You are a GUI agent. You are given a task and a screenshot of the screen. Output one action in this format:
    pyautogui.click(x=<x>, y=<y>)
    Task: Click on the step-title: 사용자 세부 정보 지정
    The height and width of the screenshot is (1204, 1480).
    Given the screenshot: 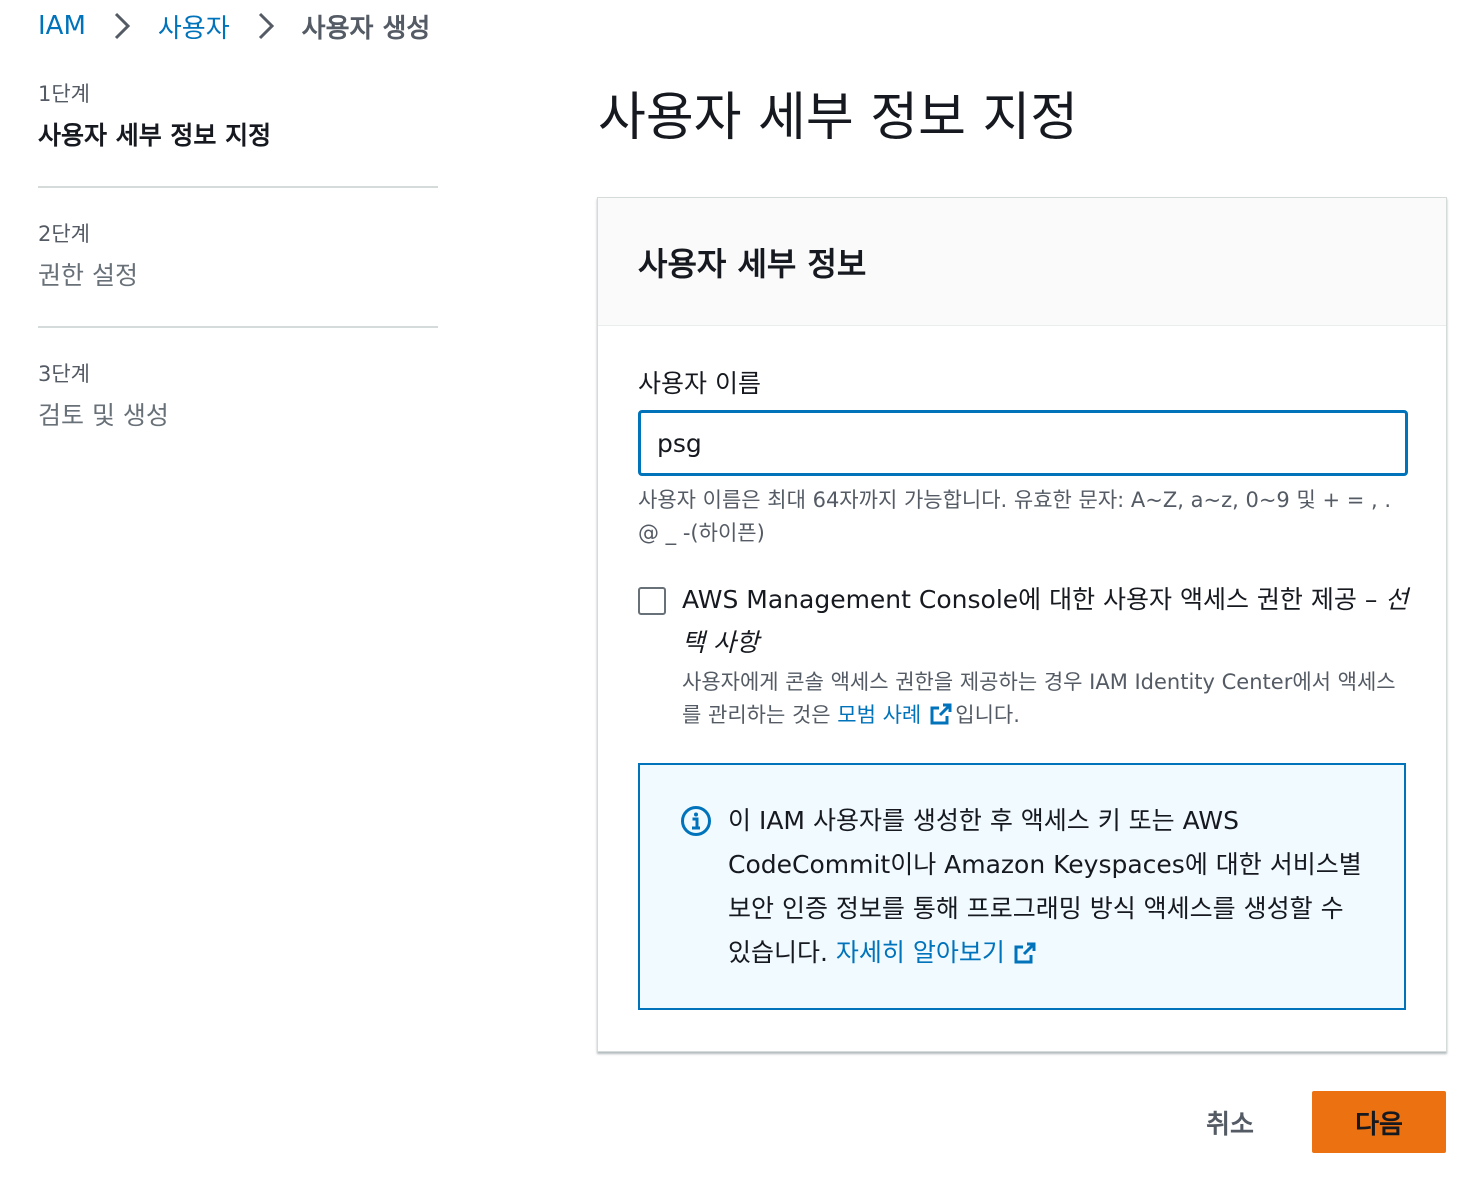 What is the action you would take?
    pyautogui.click(x=155, y=135)
    